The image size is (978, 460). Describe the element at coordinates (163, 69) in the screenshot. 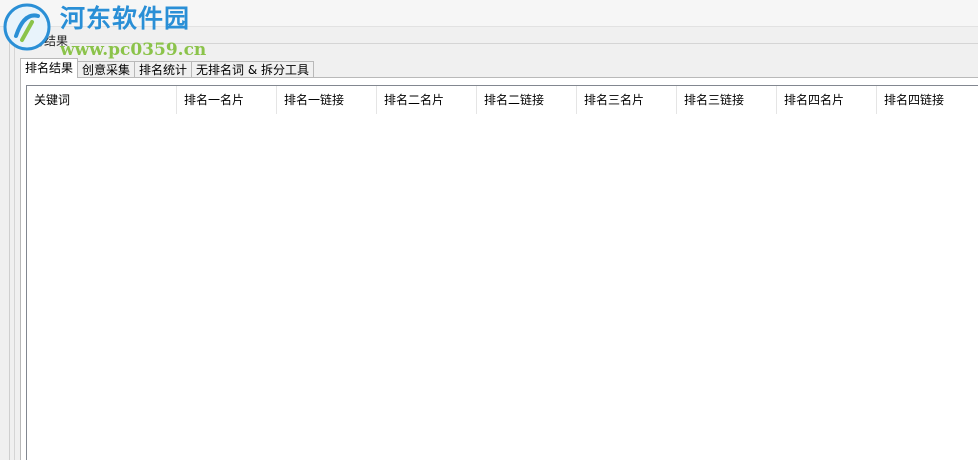

I see `tab-ranking-stats: 排名统计` at that location.